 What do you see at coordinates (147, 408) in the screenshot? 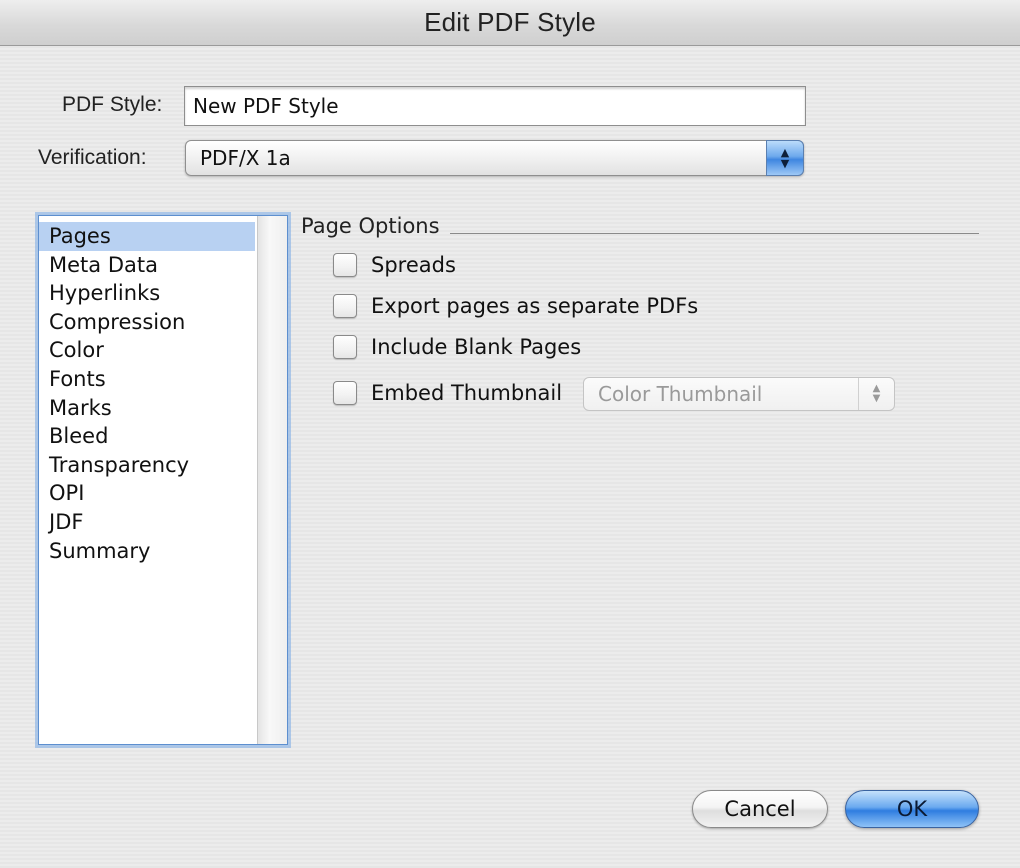
I see `sidebar-item-marks: Marks` at bounding box center [147, 408].